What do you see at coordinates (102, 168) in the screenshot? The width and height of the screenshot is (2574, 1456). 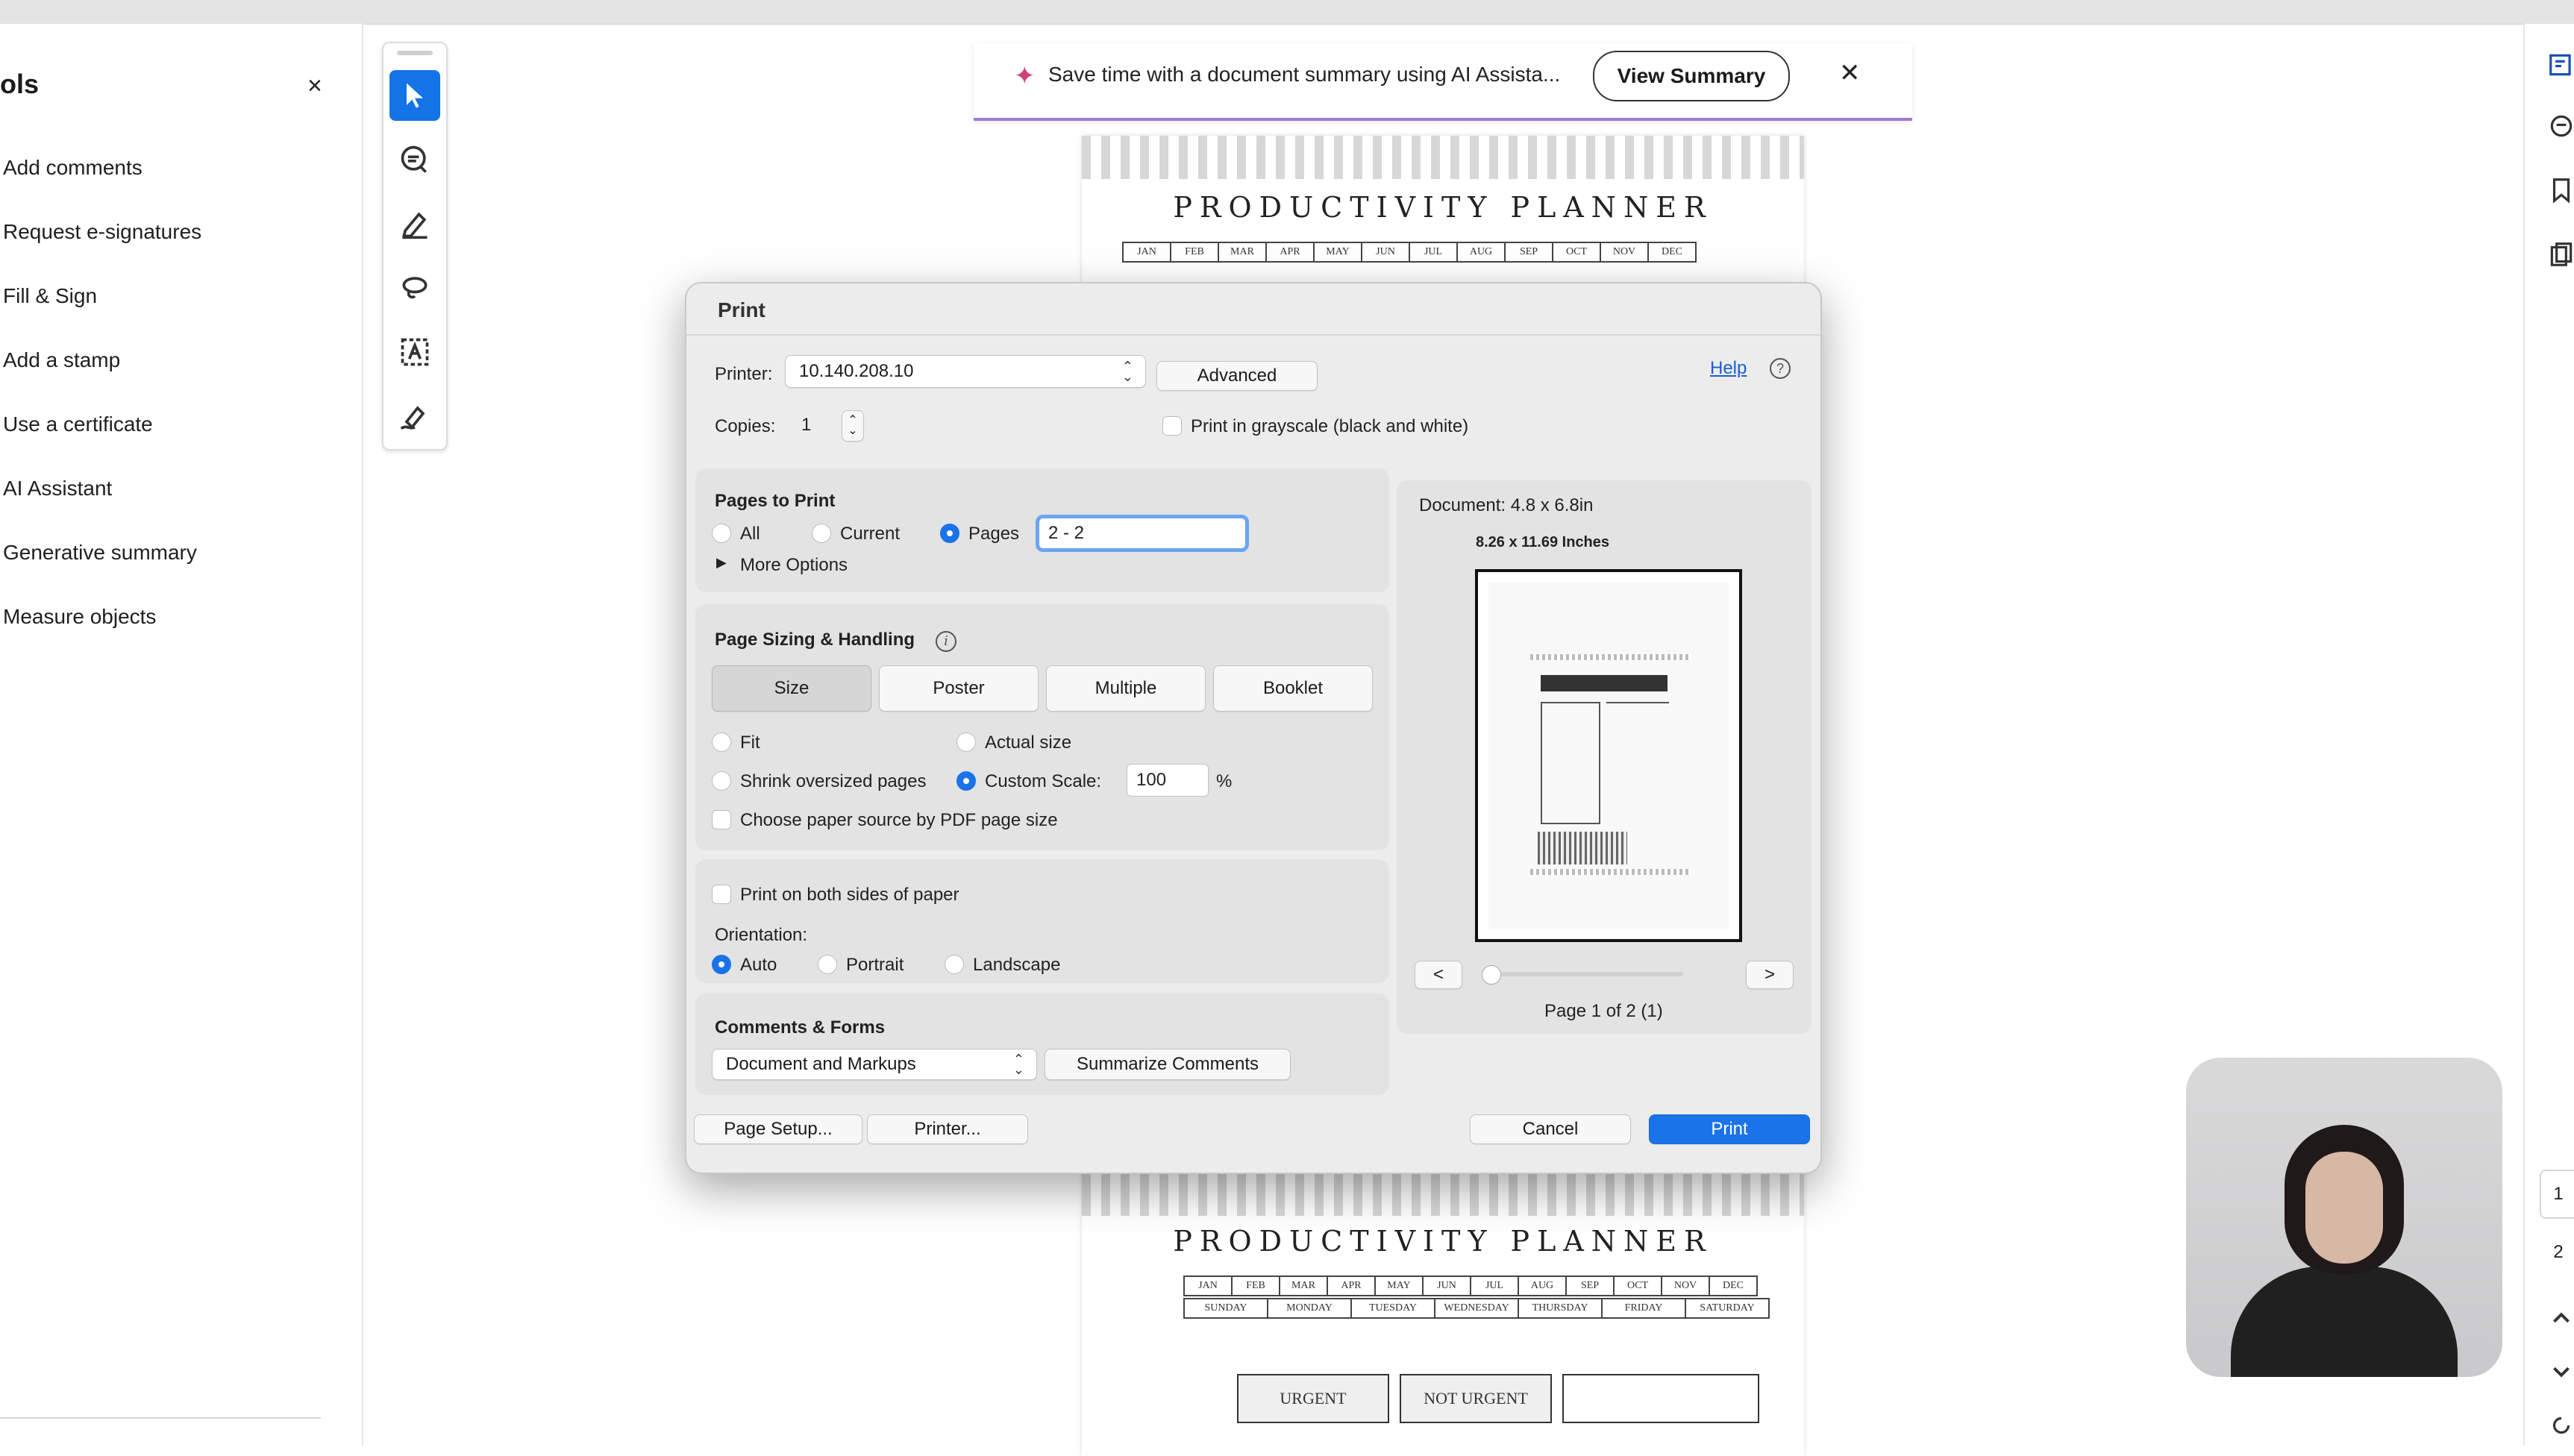 I see `tool-add-comments: Add comments` at bounding box center [102, 168].